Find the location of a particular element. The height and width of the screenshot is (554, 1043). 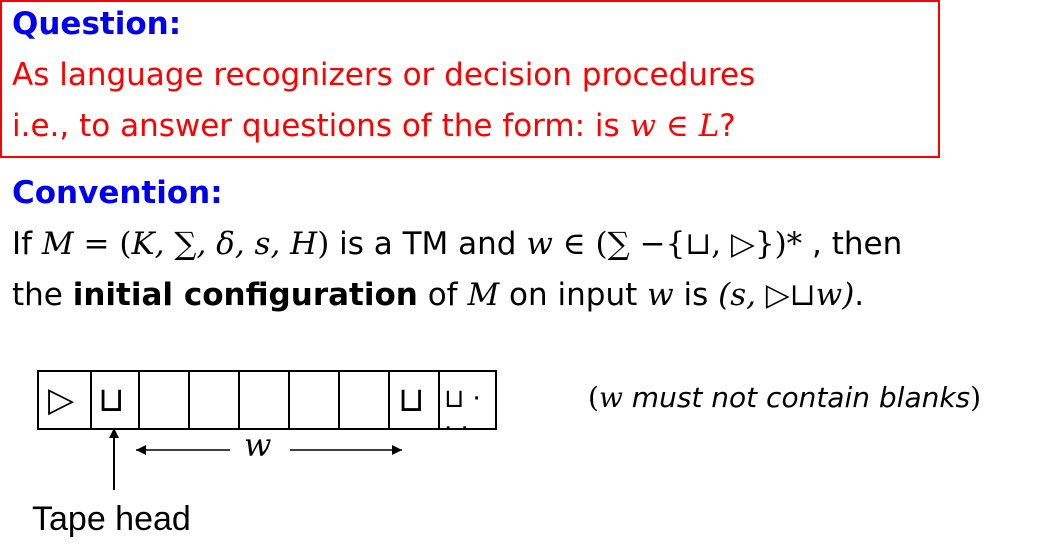

tape-symbol: ▷ is located at coordinates (61, 400).